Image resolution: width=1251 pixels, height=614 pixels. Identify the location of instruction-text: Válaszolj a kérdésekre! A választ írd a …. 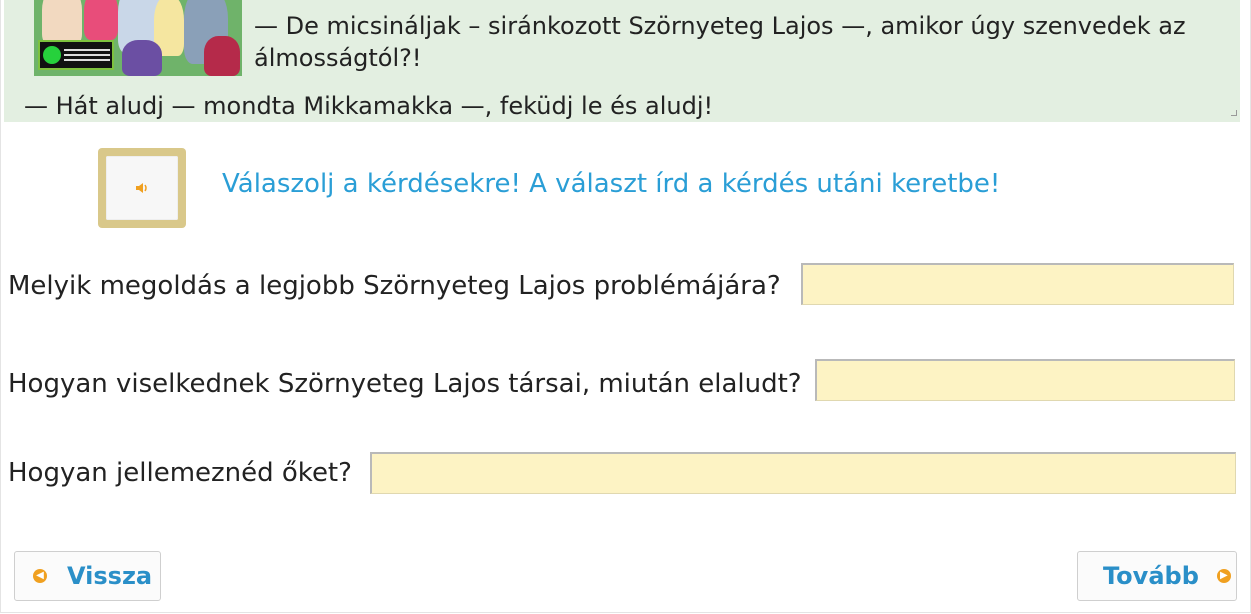
(611, 184).